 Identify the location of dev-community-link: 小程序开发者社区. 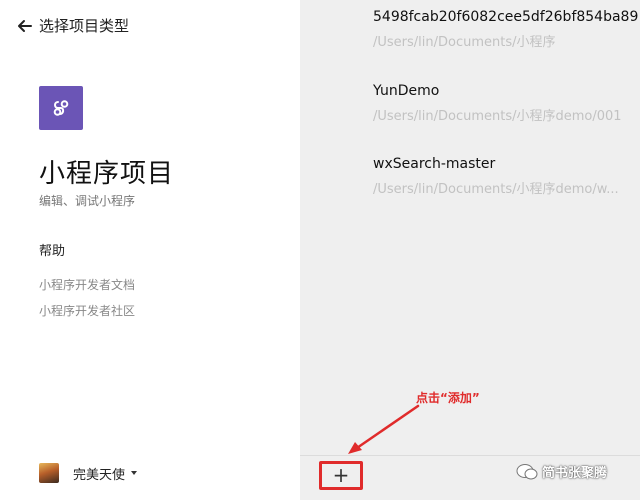
(87, 310).